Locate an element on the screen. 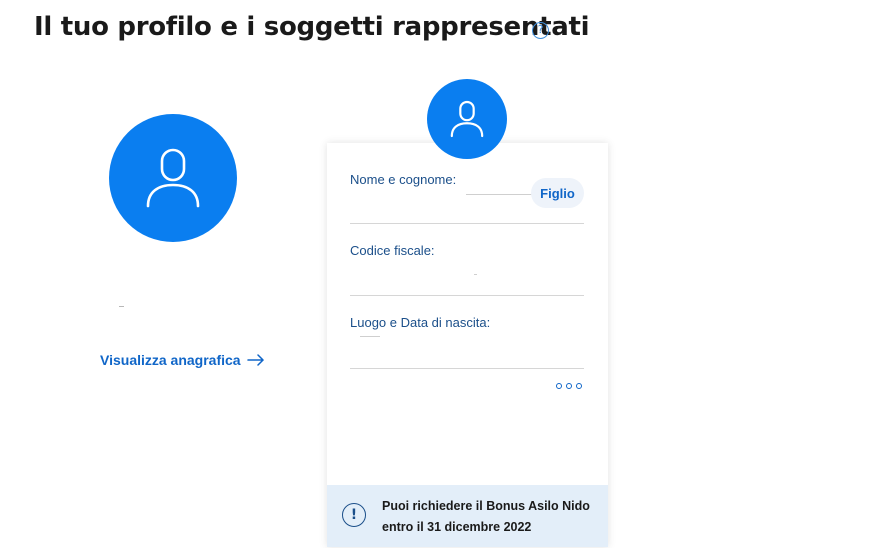 This screenshot has height=548, width=872. notice-line-1: Puoi richiedere il Bonus Asilo Nido is located at coordinates (486, 506).